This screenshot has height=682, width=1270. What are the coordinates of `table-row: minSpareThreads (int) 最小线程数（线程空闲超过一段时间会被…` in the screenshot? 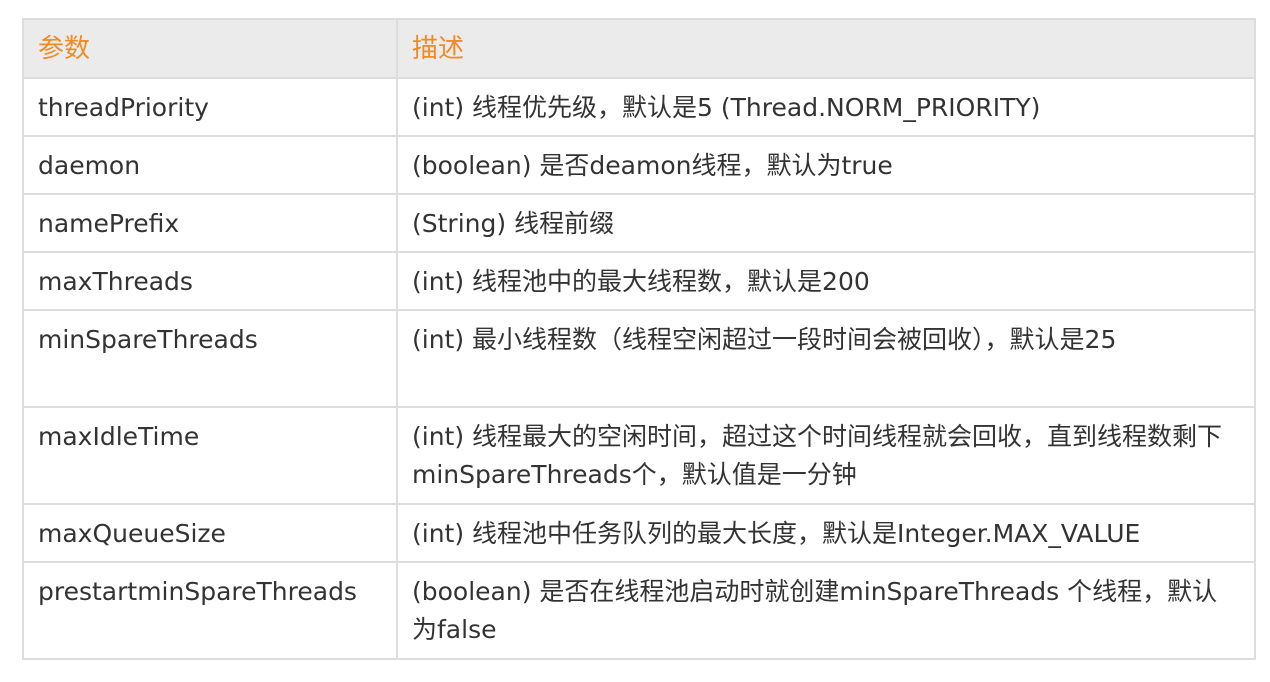 It's located at (639, 358).